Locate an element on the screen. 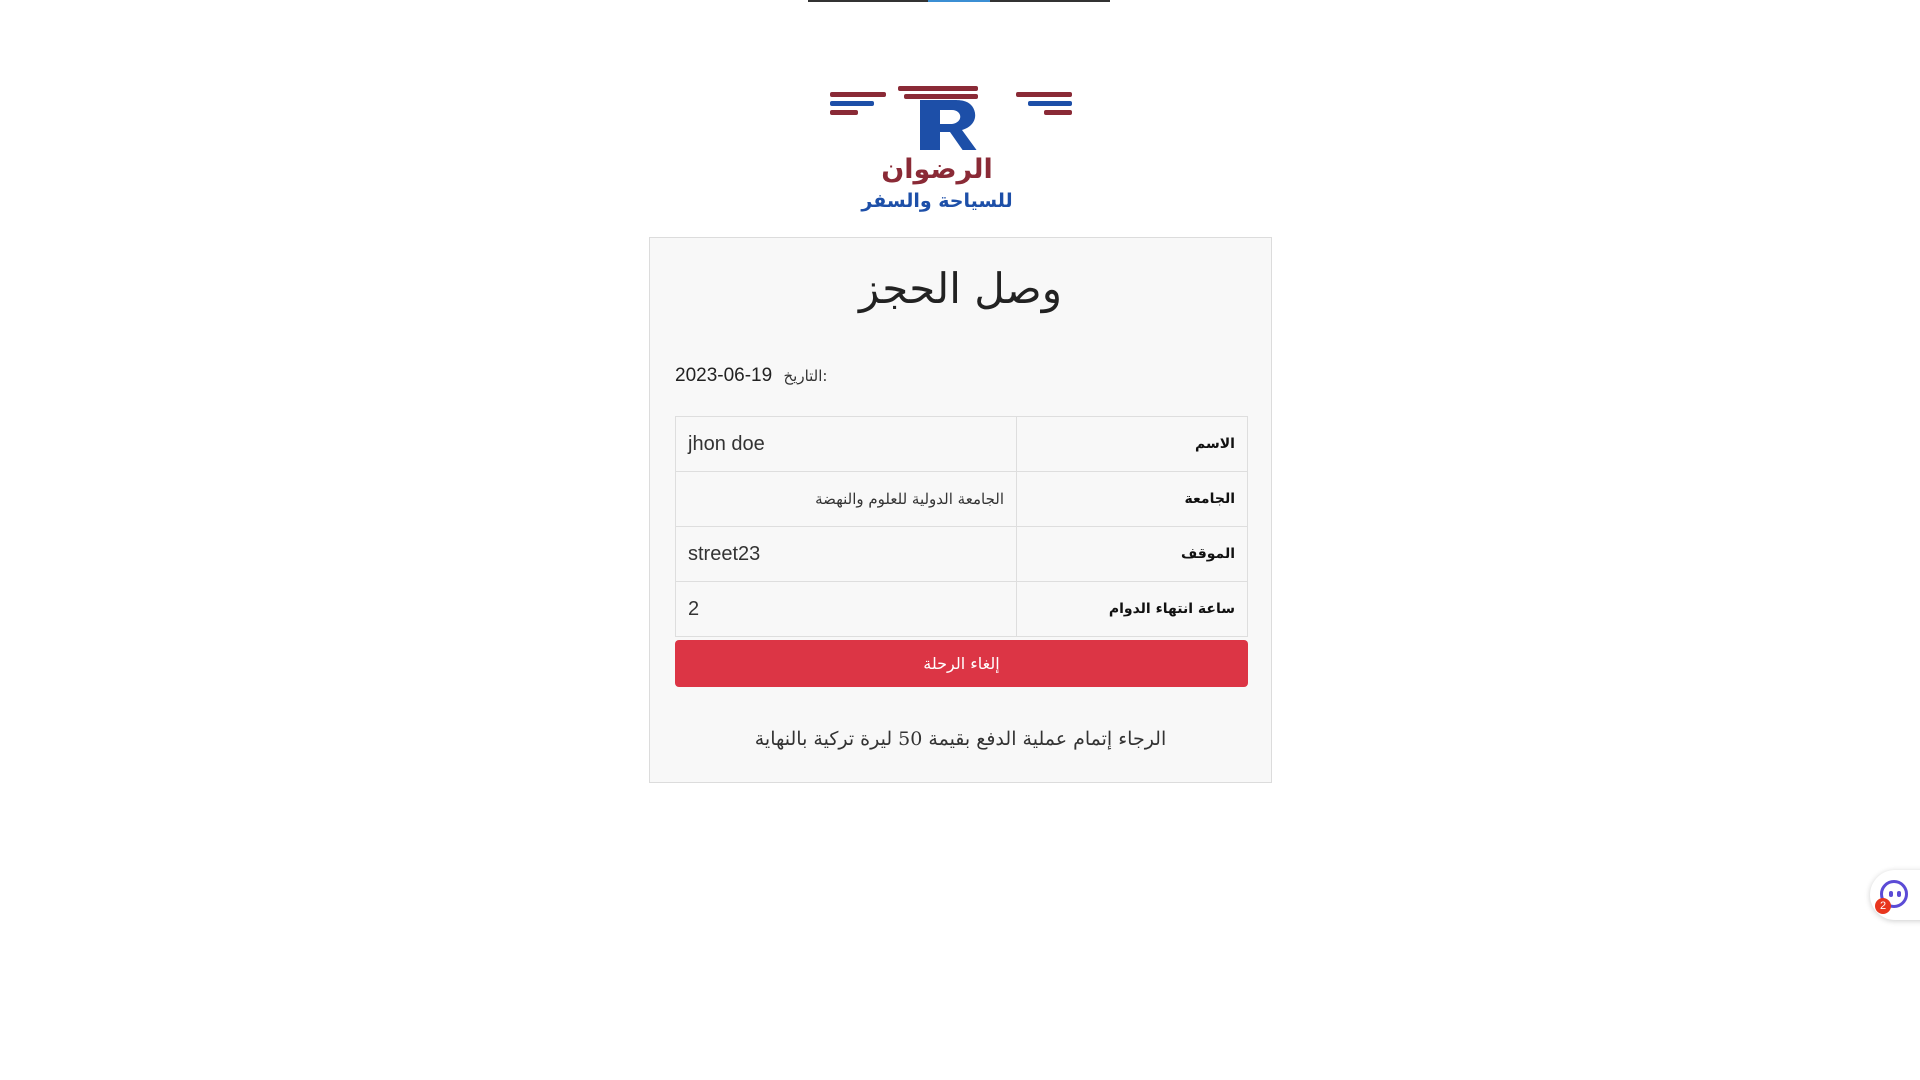 Image resolution: width=1920 pixels, height=1080 pixels. table-row: jhon doe الاسم is located at coordinates (961, 444).